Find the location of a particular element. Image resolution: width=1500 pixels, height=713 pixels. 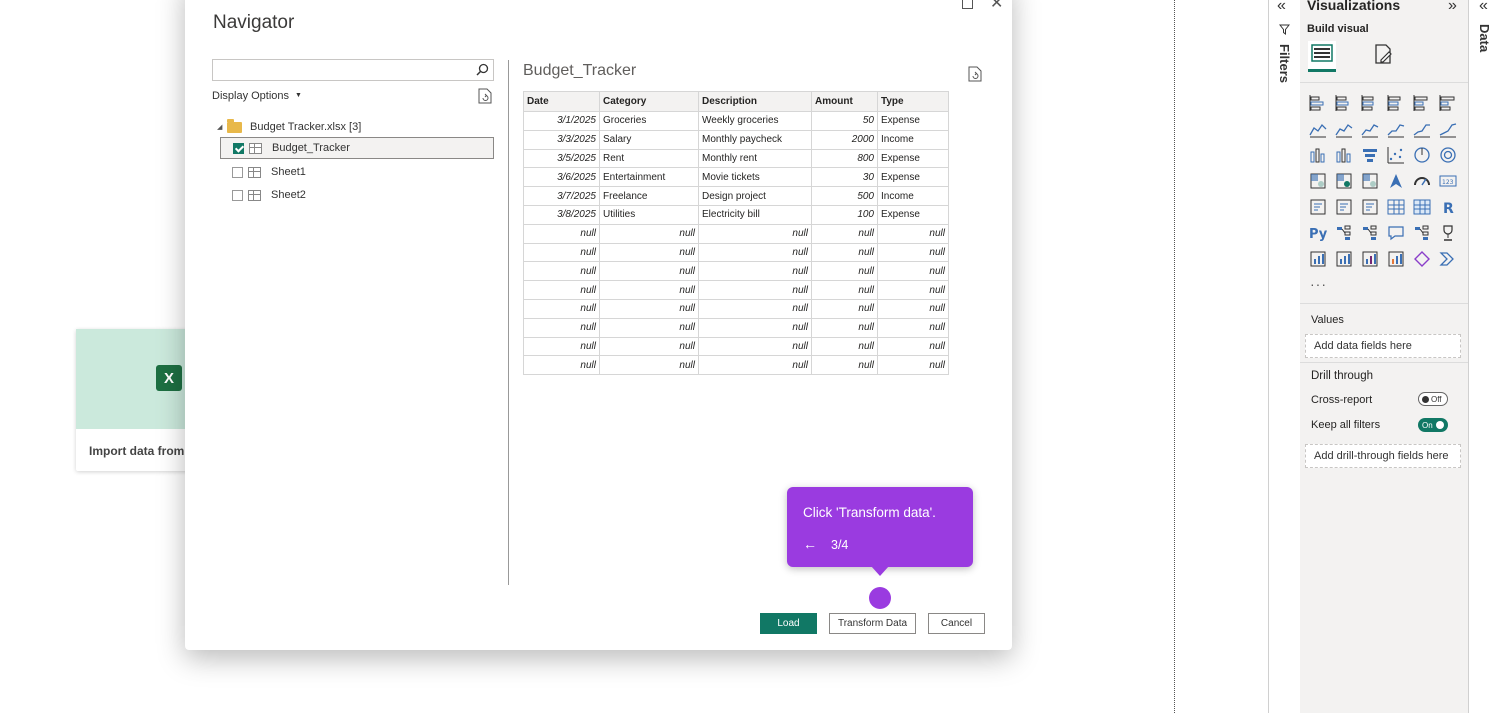

display-options-label: Display Options is located at coordinates (251, 96).